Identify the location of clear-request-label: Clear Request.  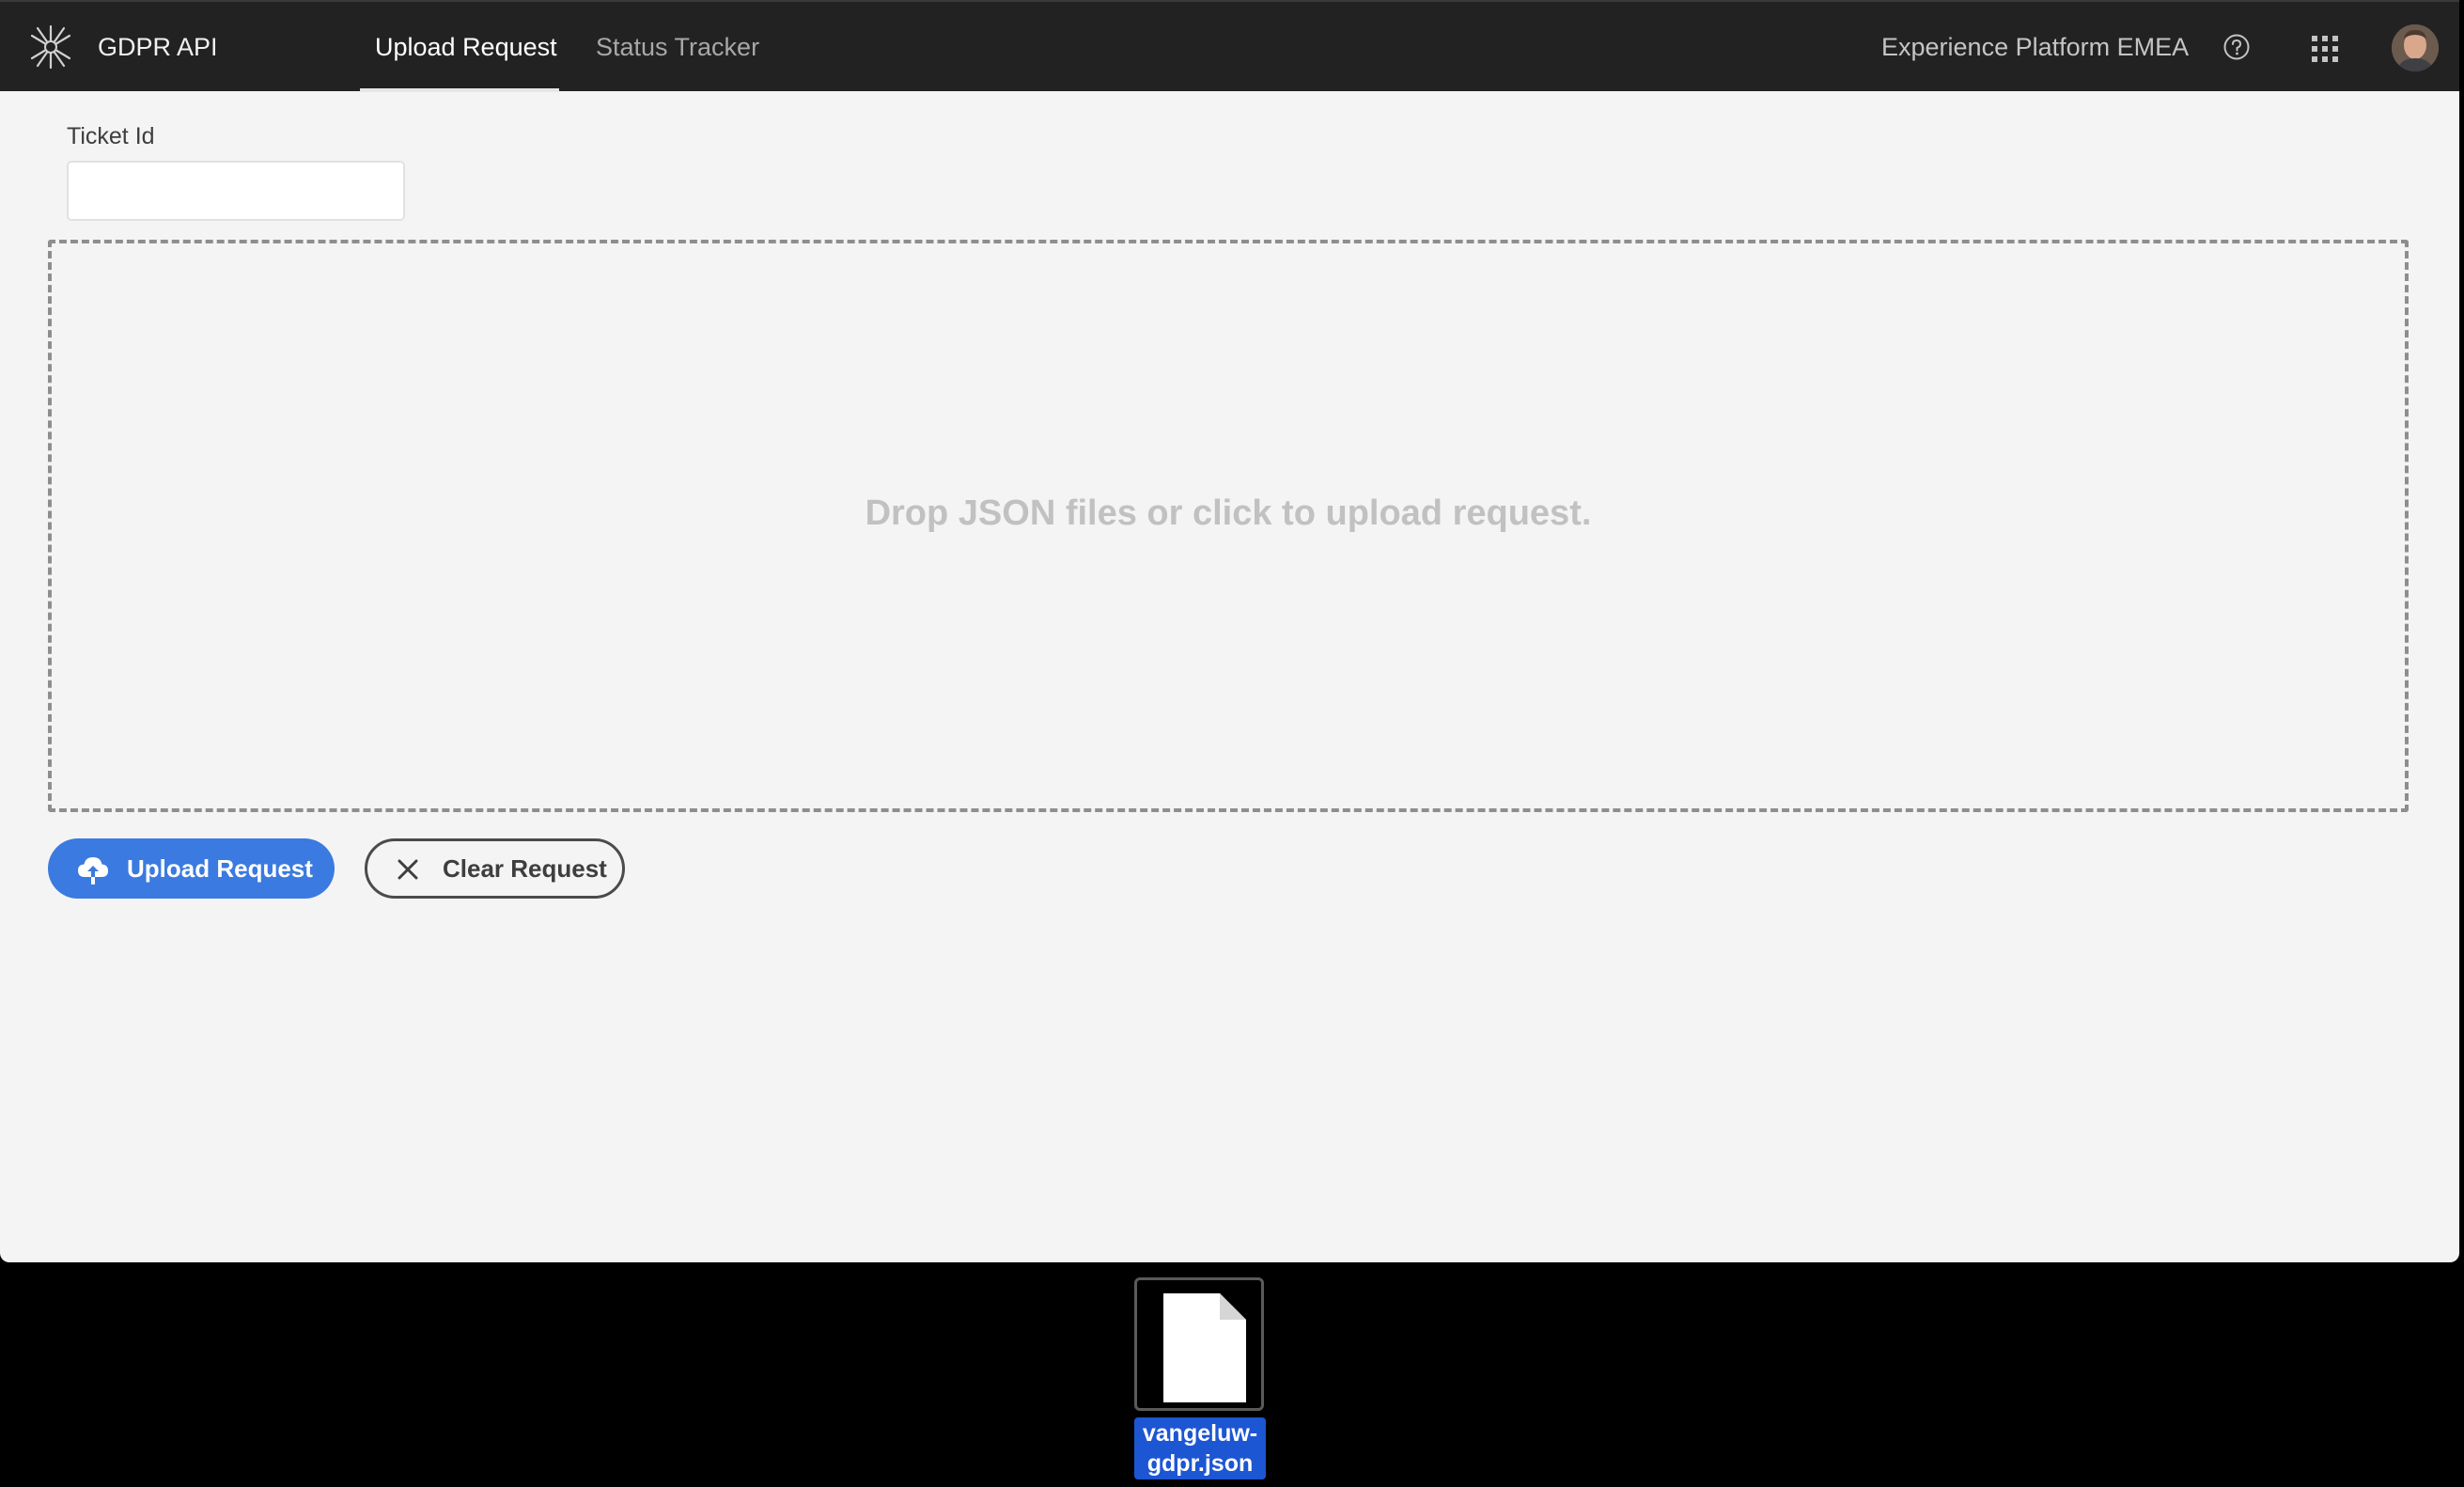
(525, 868).